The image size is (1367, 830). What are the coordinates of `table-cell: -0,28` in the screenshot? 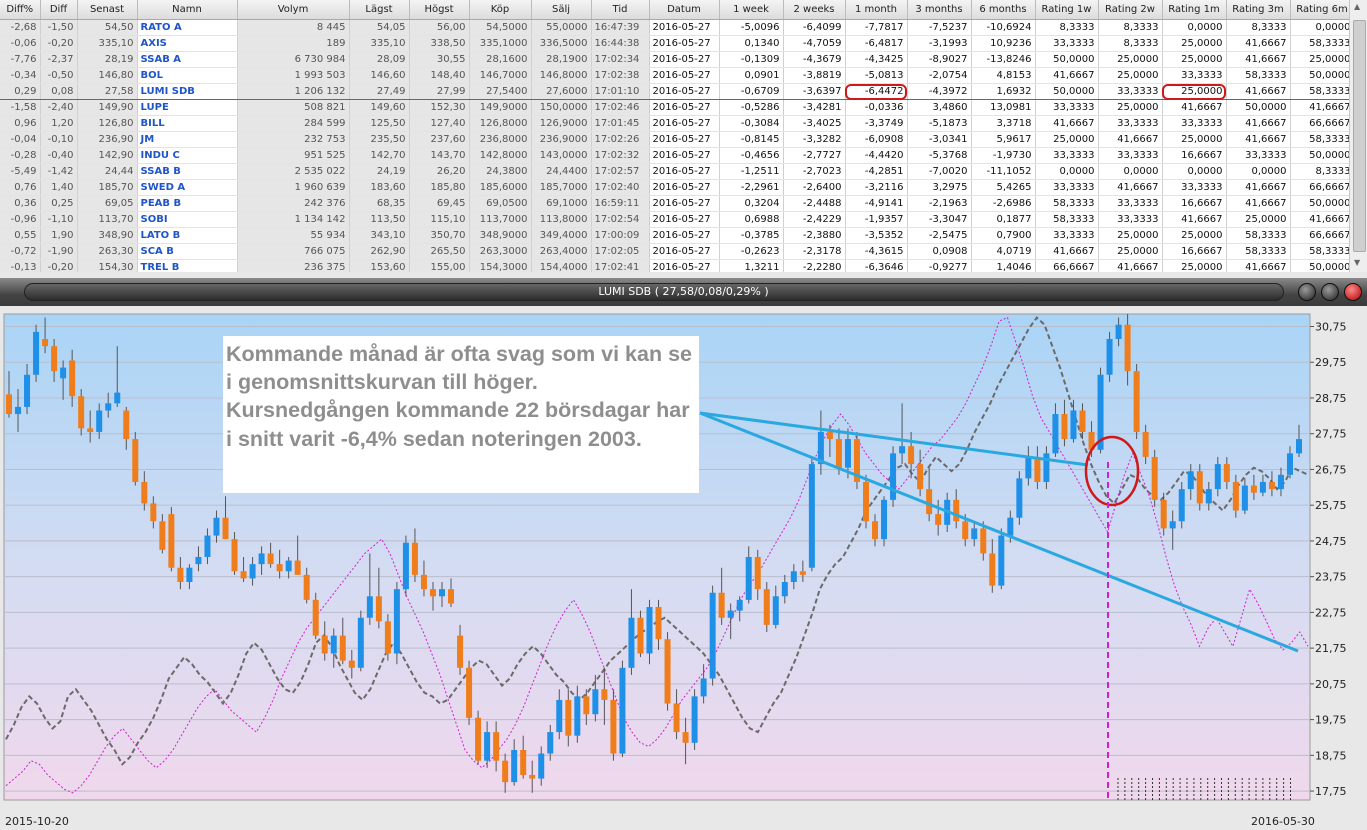 It's located at (20, 155).